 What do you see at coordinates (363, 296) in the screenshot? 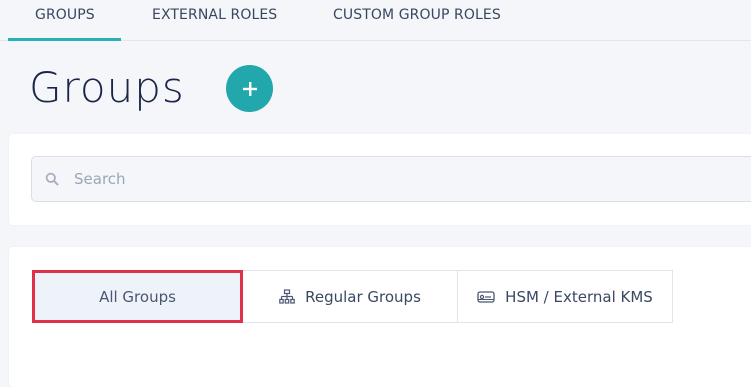
I see `filter-regular-groups-label: Regular Groups` at bounding box center [363, 296].